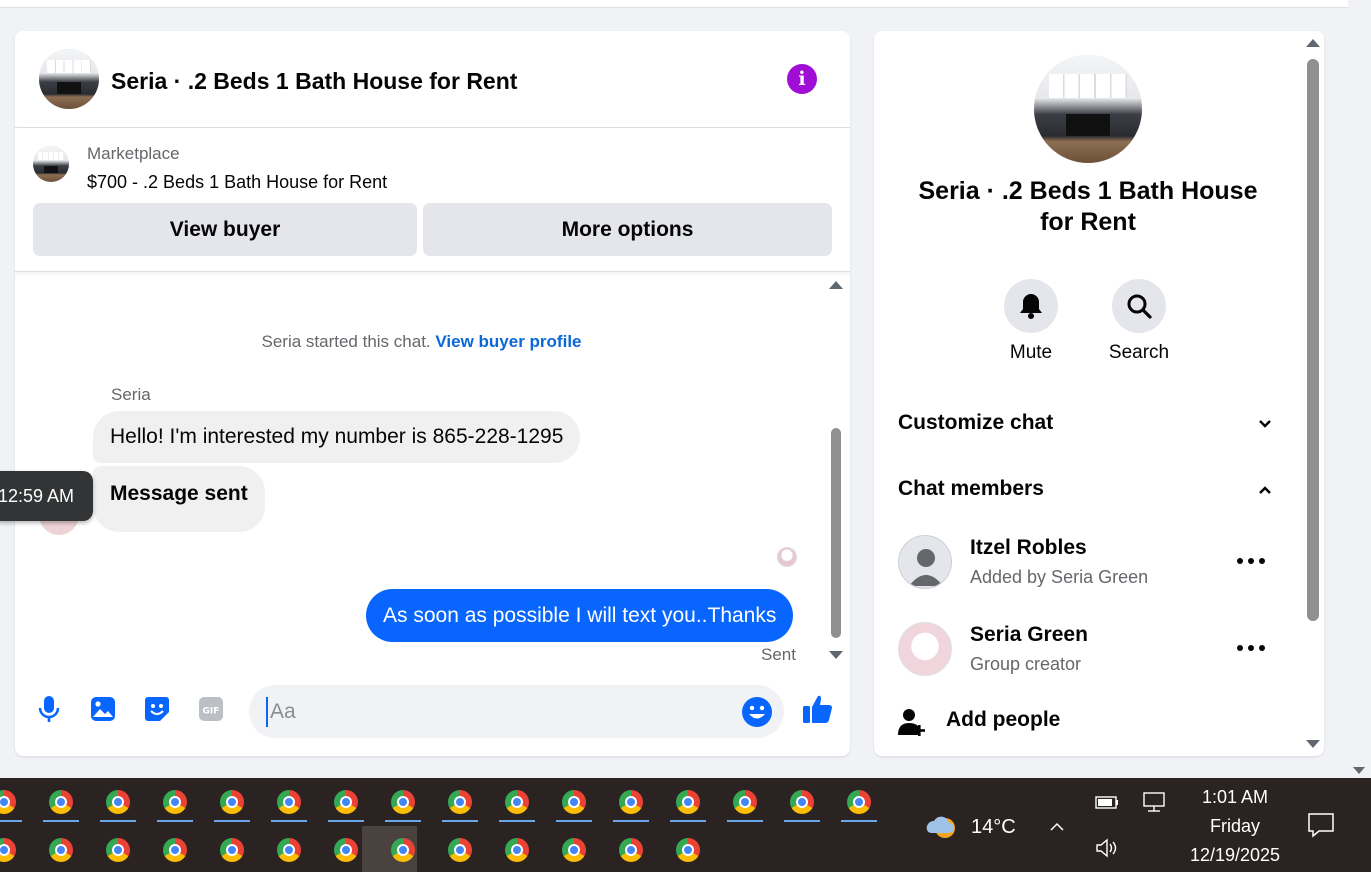 The width and height of the screenshot is (1371, 872). Describe the element at coordinates (496, 712) in the screenshot. I see `message-input` at that location.